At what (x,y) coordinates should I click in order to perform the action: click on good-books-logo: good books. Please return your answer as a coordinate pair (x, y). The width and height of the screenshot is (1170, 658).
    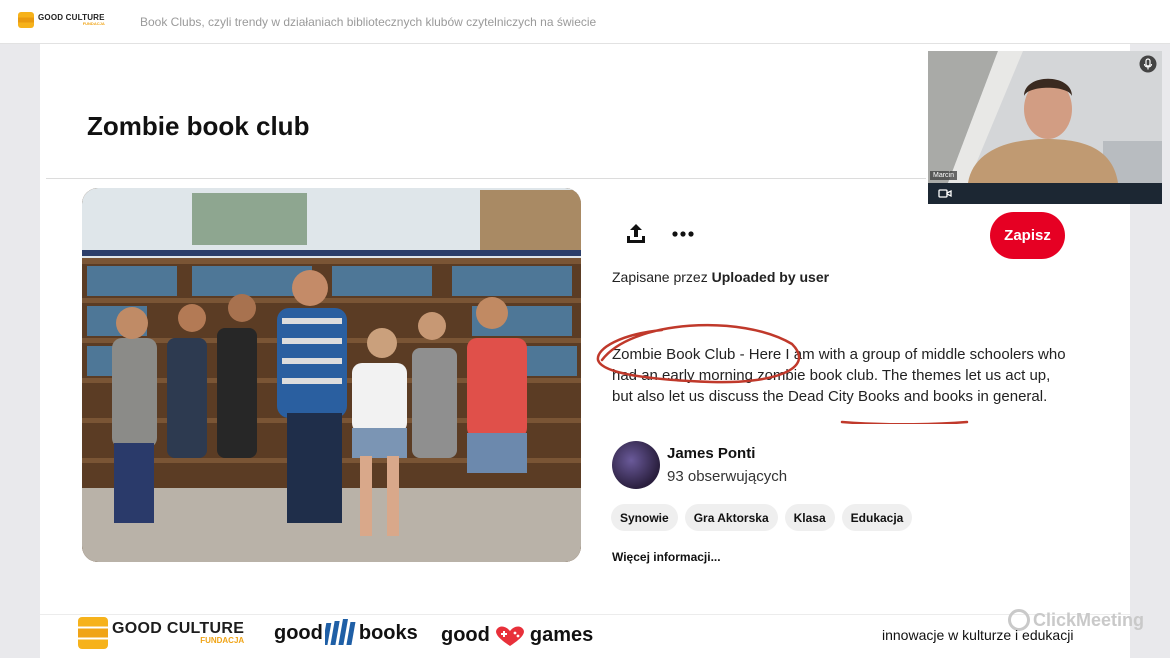
    Looking at the image, I should click on (346, 632).